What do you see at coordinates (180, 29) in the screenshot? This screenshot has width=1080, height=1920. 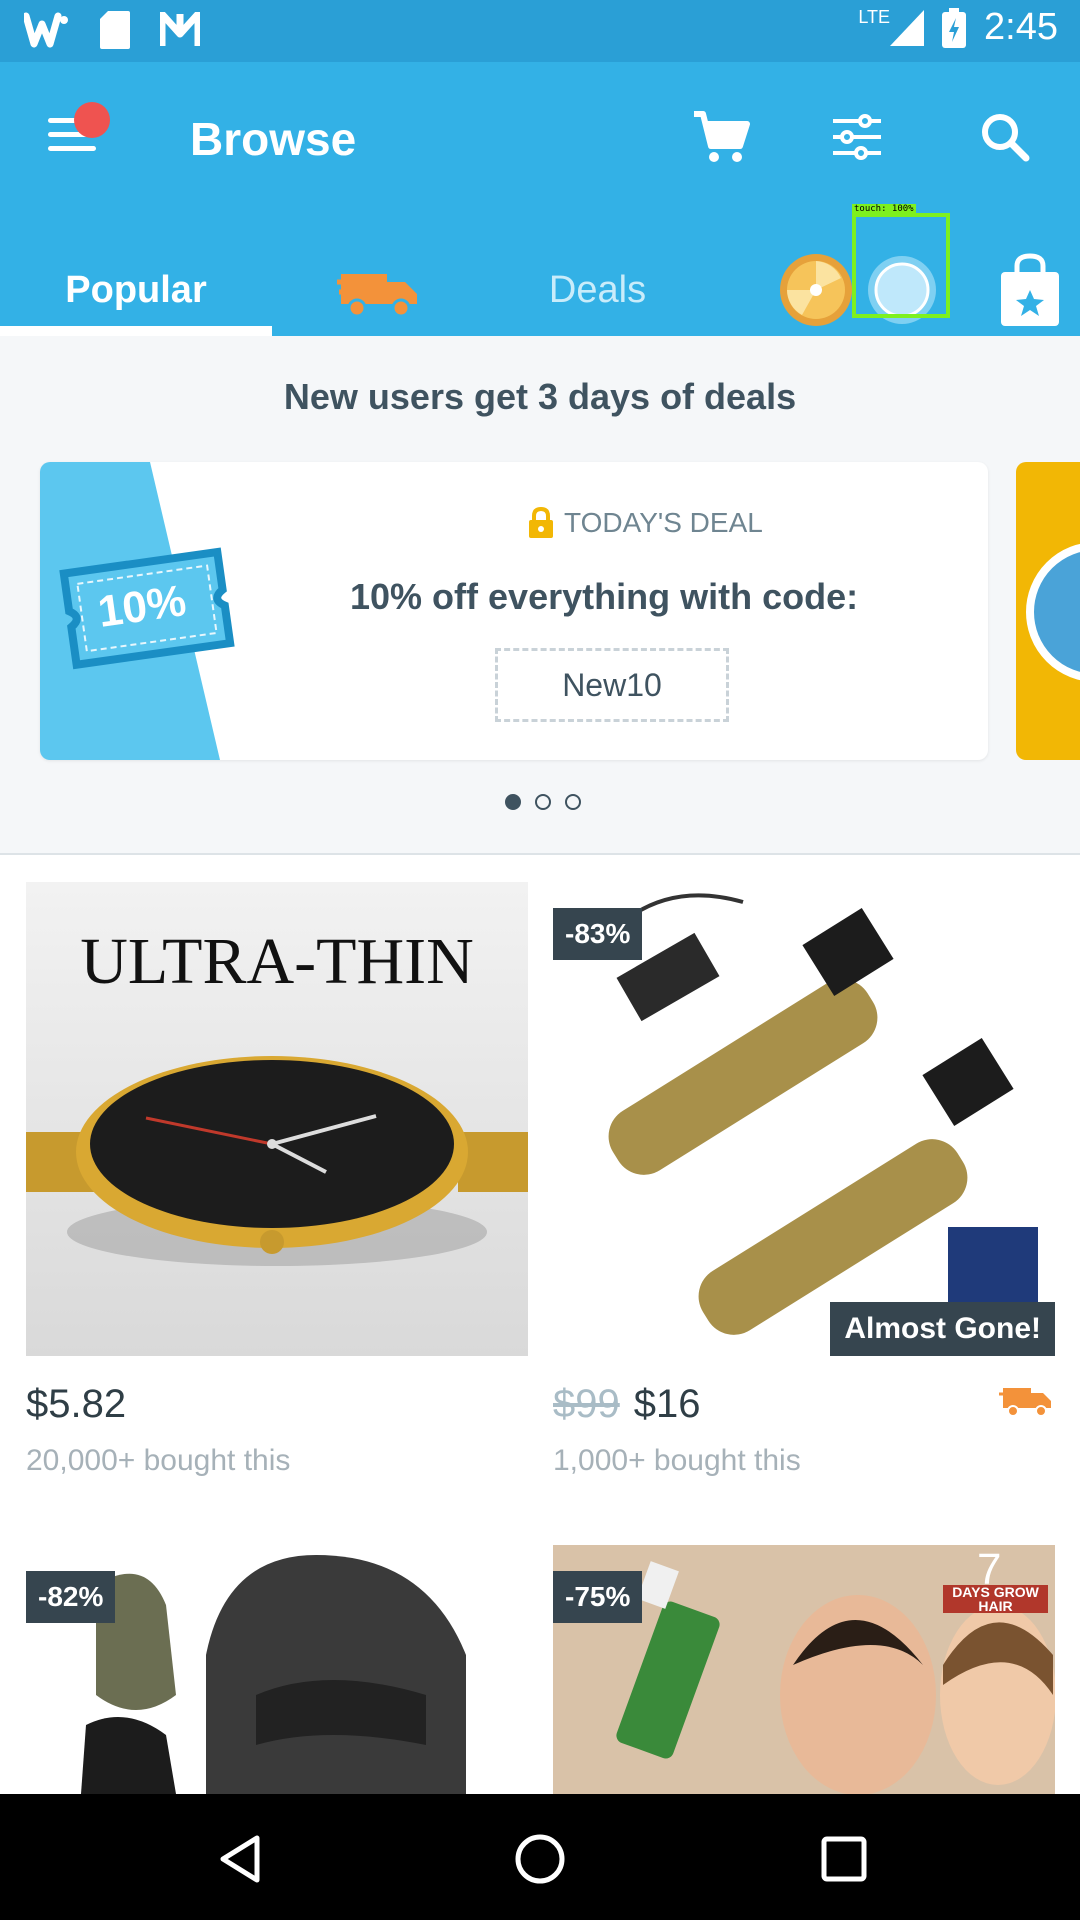 I see `n-app-icon` at bounding box center [180, 29].